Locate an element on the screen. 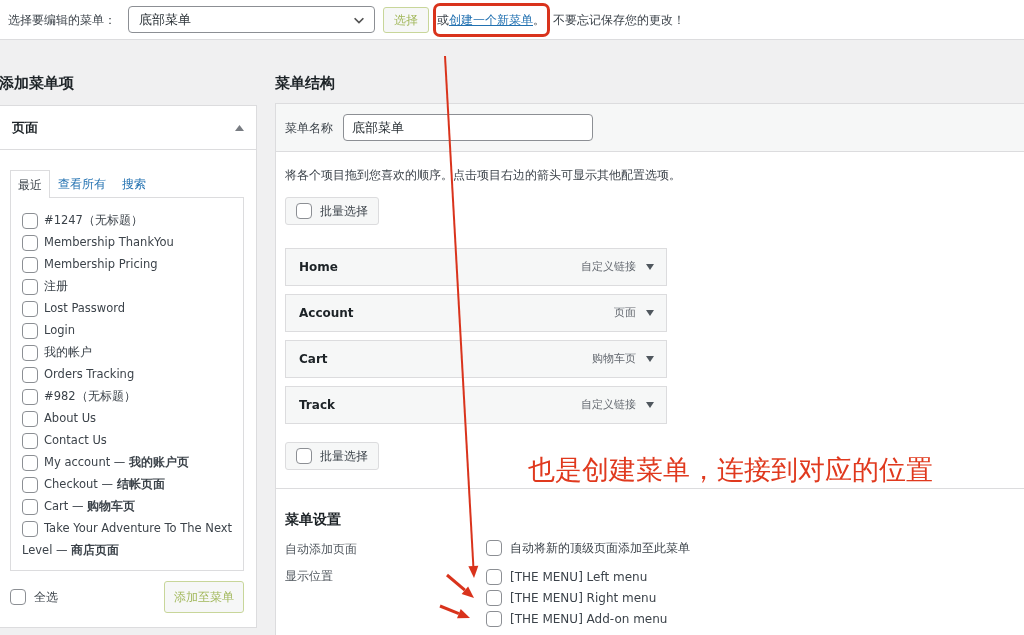  tab: 最近 is located at coordinates (30, 184).